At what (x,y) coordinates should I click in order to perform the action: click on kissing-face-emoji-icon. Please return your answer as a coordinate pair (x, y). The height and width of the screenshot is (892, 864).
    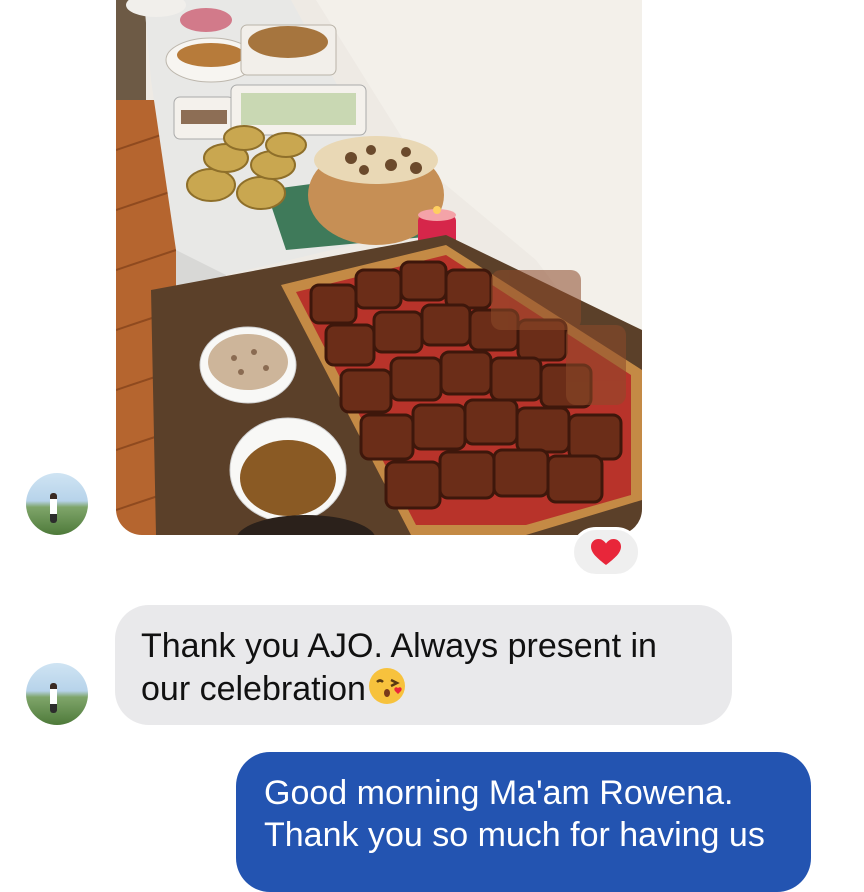
    Looking at the image, I should click on (387, 691).